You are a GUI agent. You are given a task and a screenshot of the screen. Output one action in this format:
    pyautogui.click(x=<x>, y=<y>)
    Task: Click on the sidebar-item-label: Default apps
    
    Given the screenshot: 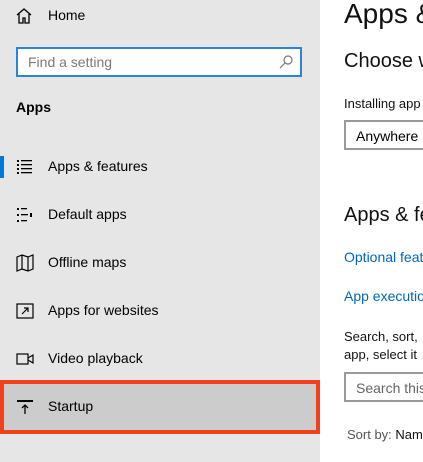 What is the action you would take?
    pyautogui.click(x=87, y=214)
    